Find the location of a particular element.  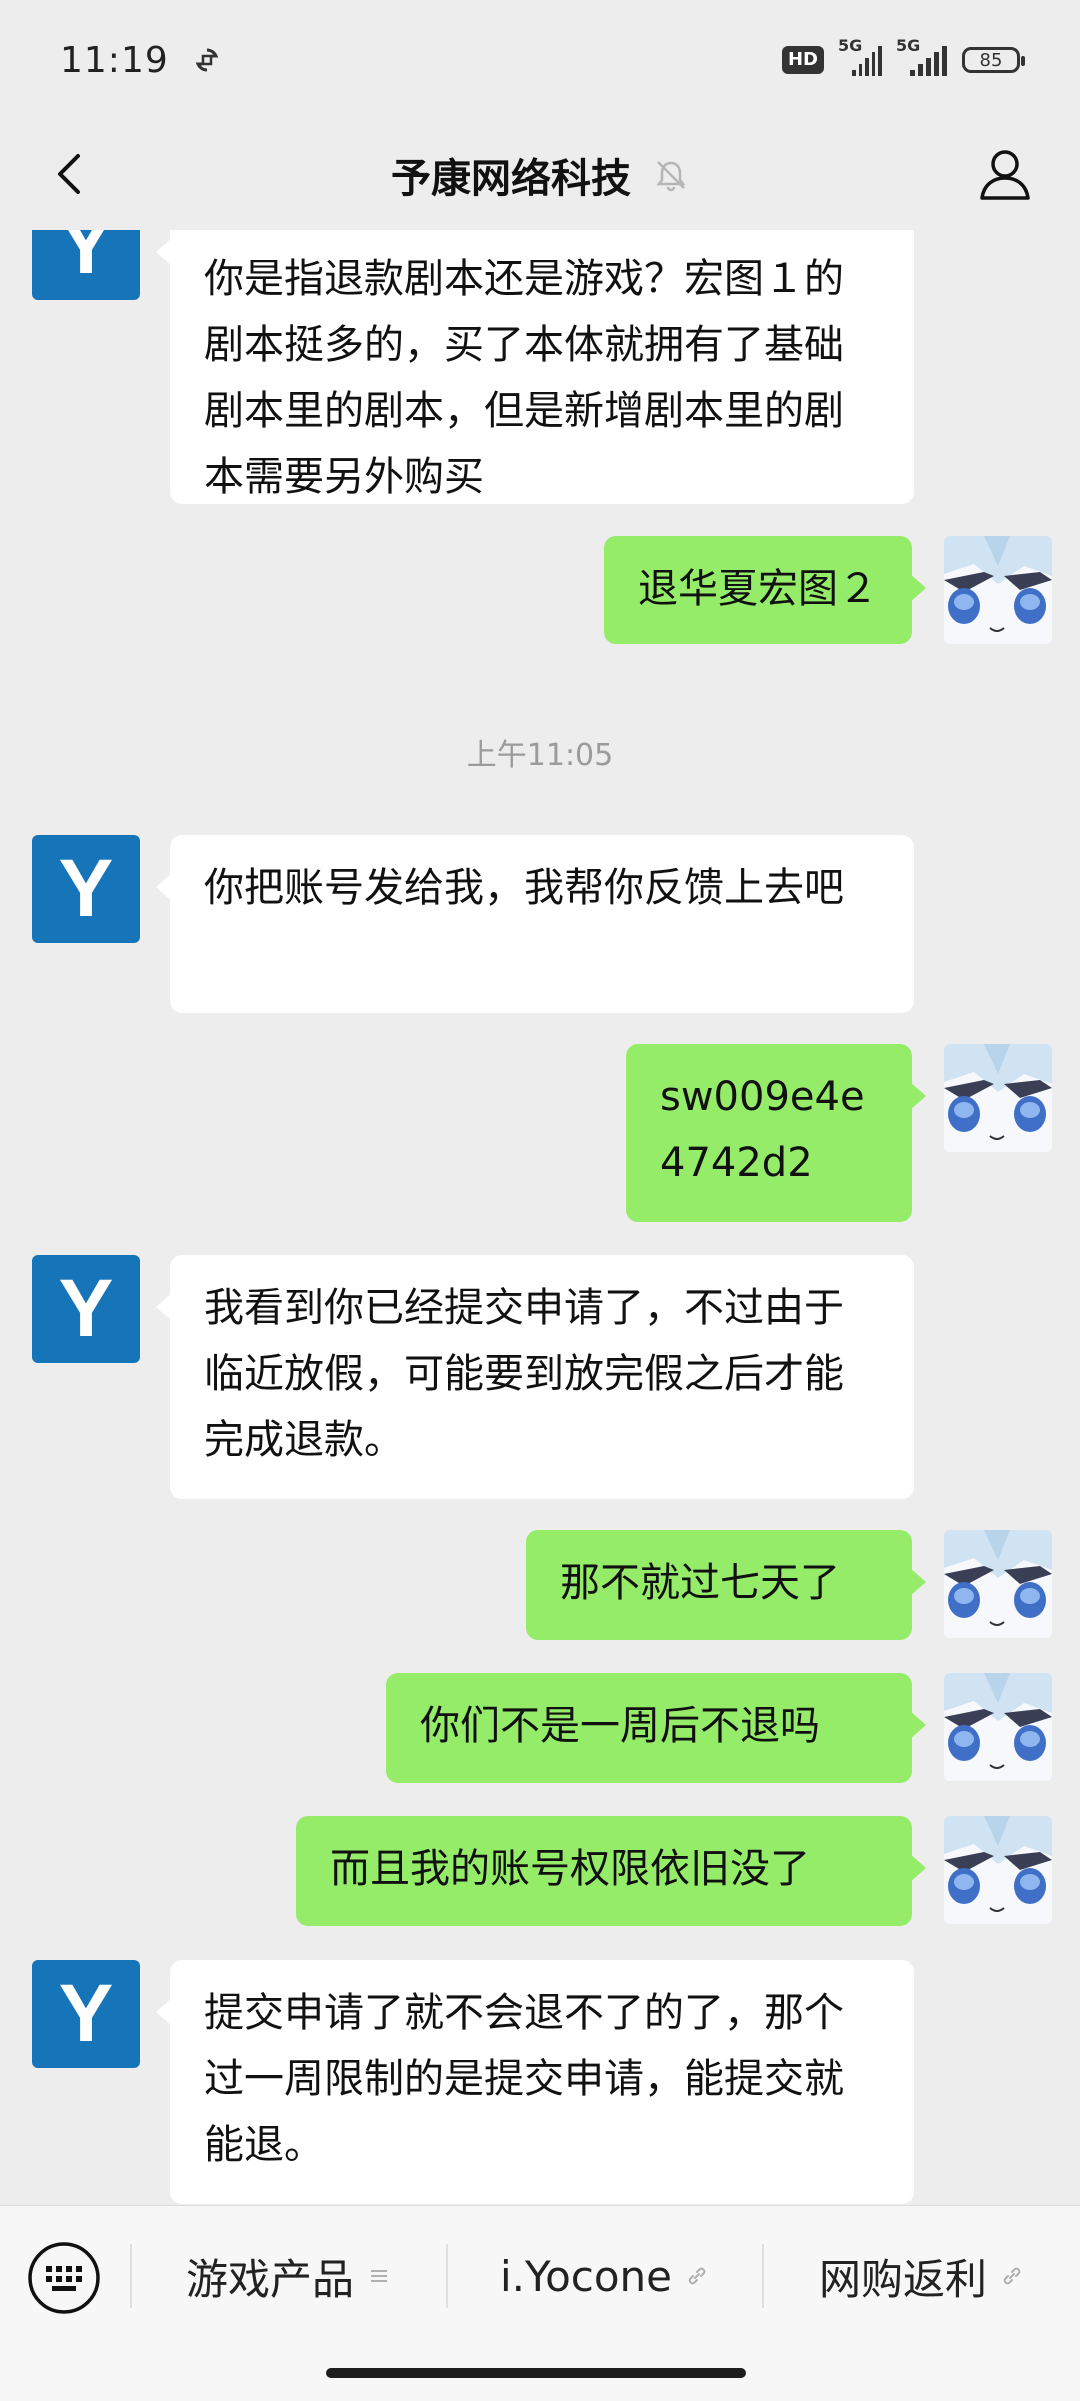

battery-level: 85 is located at coordinates (991, 60).